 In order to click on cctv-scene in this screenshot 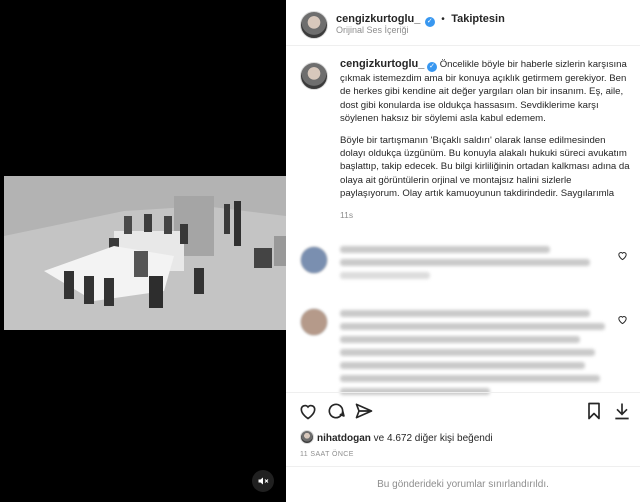, I will do `click(145, 253)`.